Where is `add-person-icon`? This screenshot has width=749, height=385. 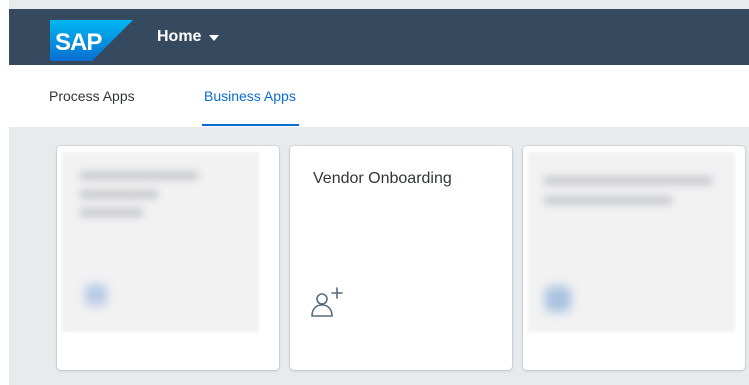 add-person-icon is located at coordinates (327, 302).